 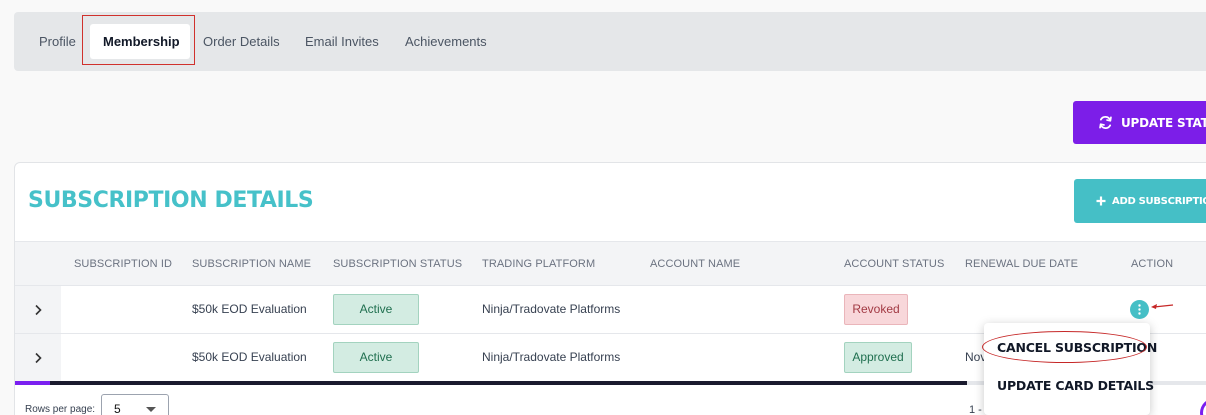 What do you see at coordinates (1159, 201) in the screenshot?
I see `add-subscription-label: ADD SUBSCRIPTION` at bounding box center [1159, 201].